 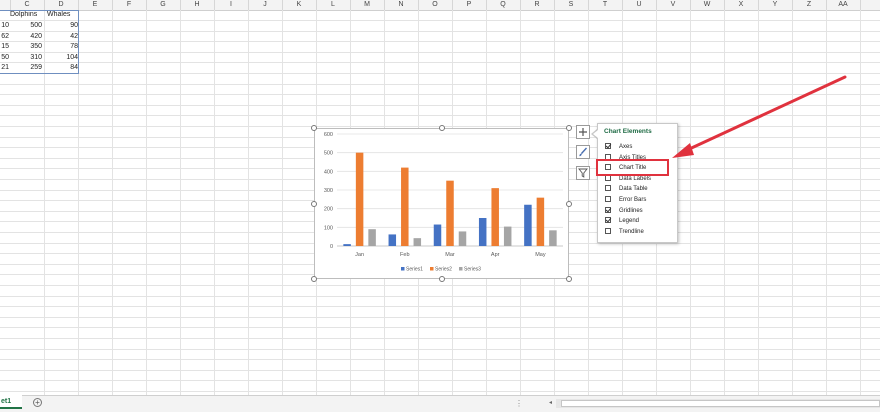 I want to click on column-header-z: Z, so click(x=809, y=5).